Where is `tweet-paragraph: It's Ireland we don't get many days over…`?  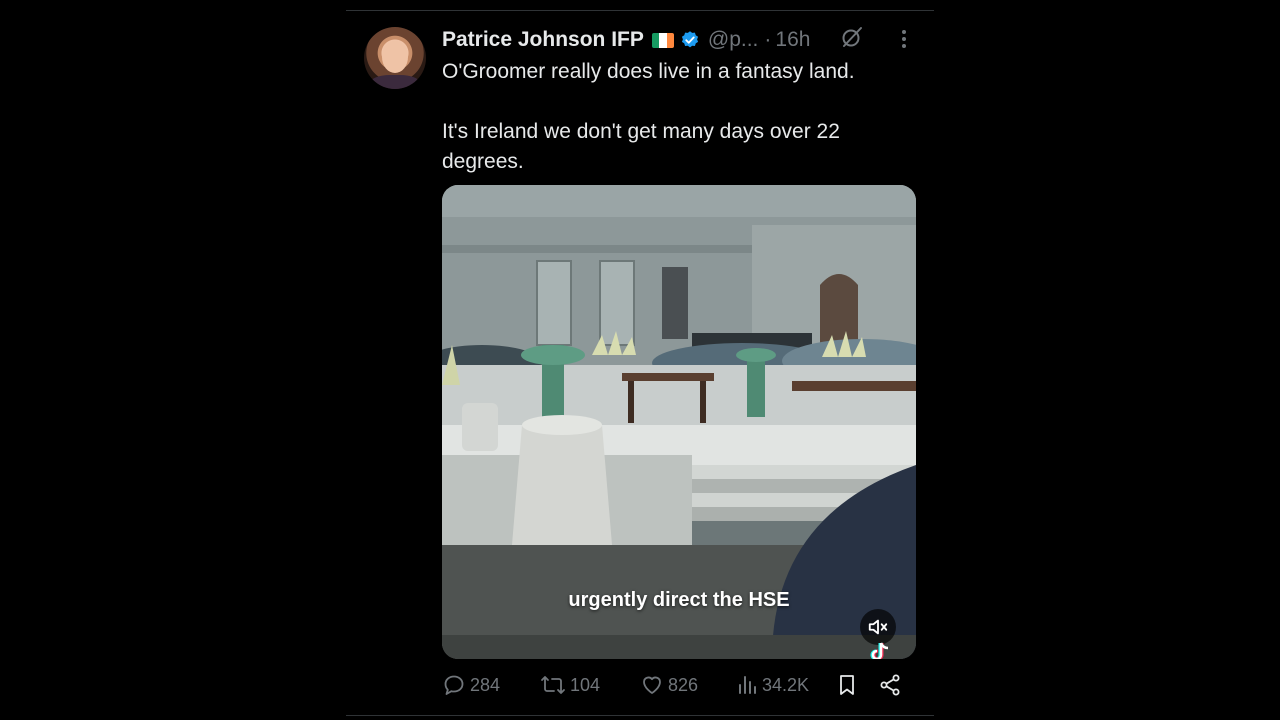 tweet-paragraph: It's Ireland we don't get many days over… is located at coordinates (641, 146).